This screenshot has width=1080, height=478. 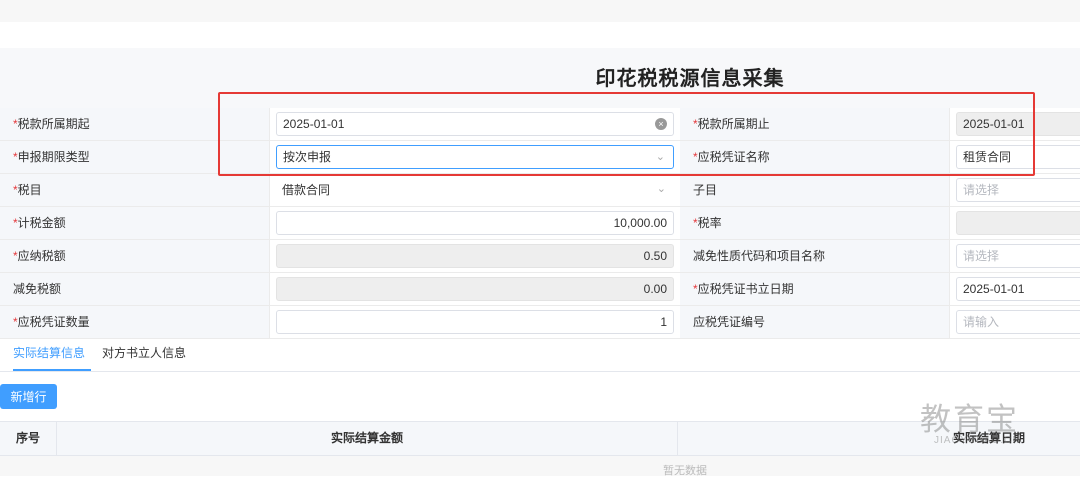 What do you see at coordinates (655, 289) in the screenshot?
I see `tax-reduction-value: 0.00` at bounding box center [655, 289].